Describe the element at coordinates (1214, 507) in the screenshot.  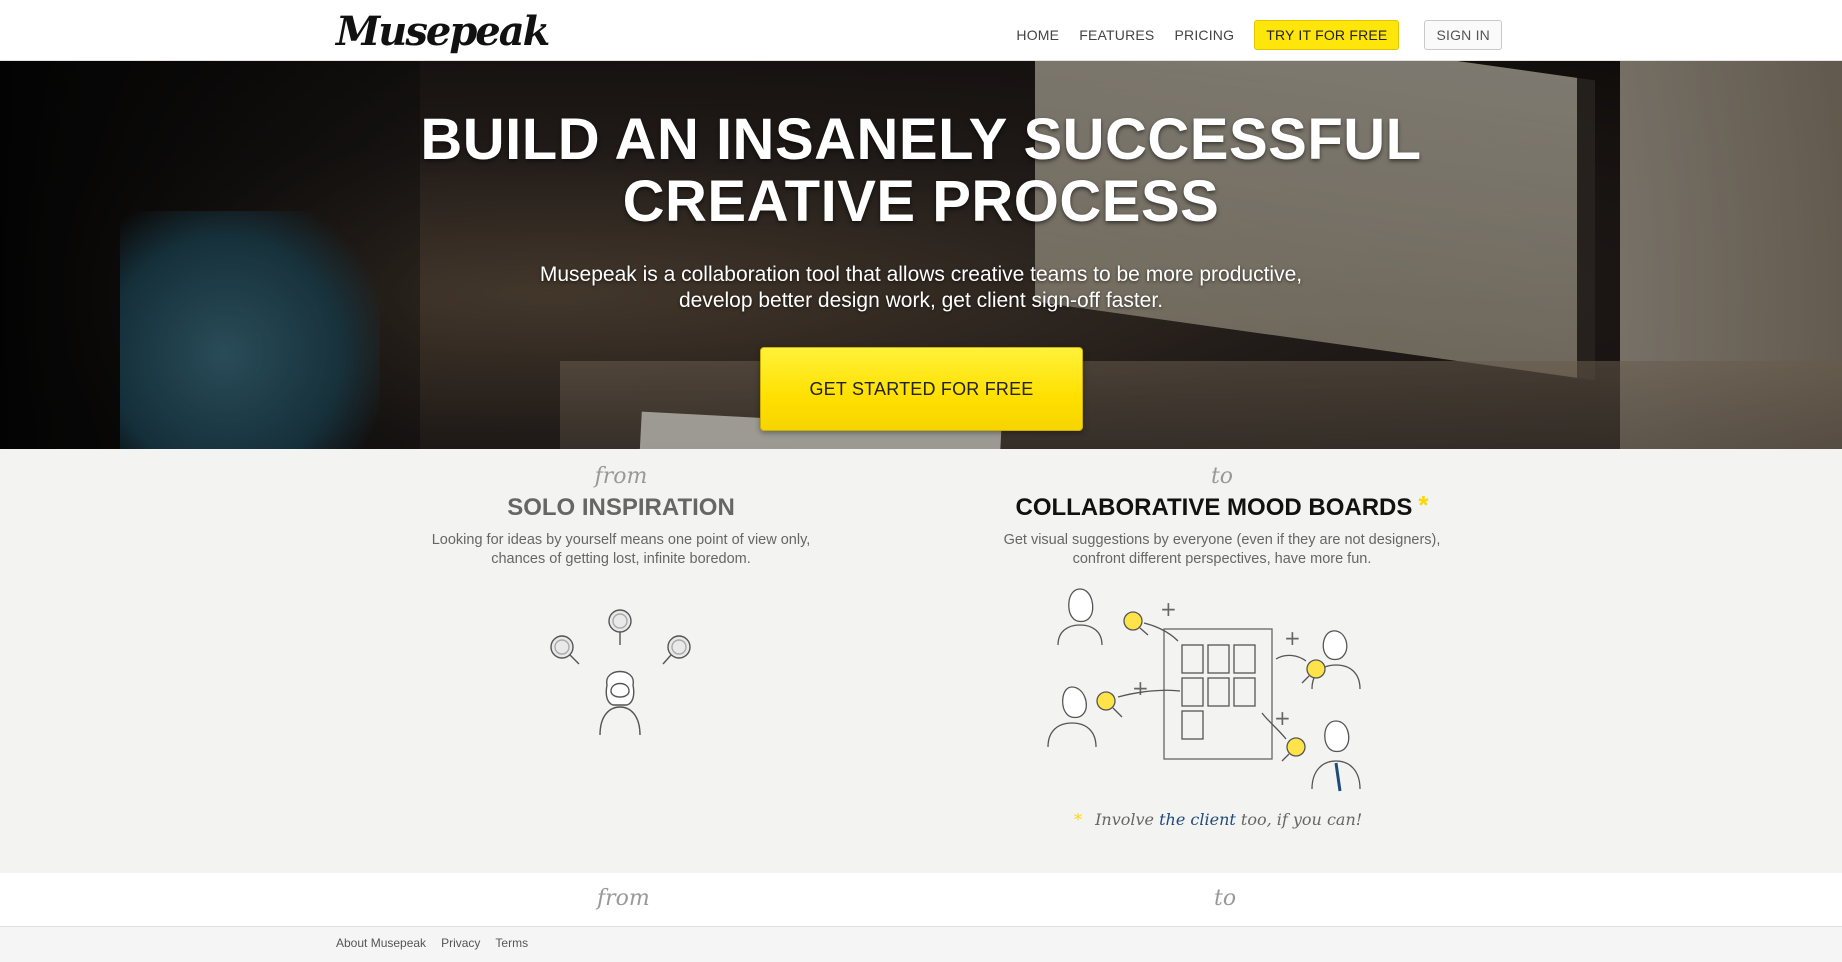
I see `feature-title-text: COLLABORATIVE MOOD BOARDS` at that location.